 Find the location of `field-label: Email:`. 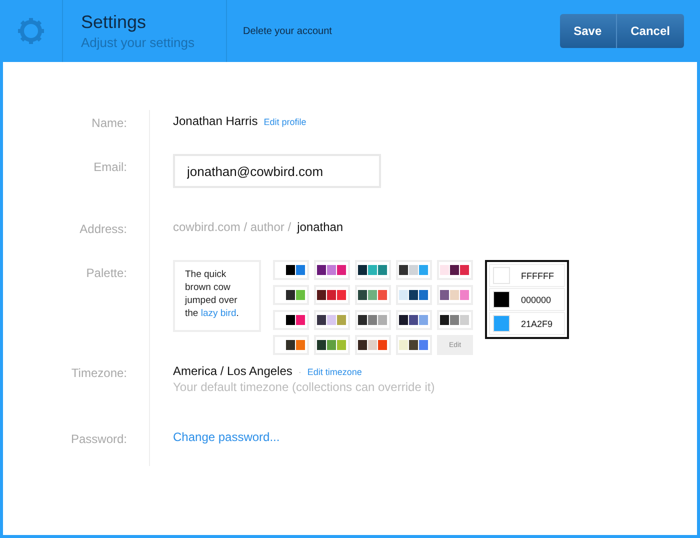

field-label: Email: is located at coordinates (109, 167).